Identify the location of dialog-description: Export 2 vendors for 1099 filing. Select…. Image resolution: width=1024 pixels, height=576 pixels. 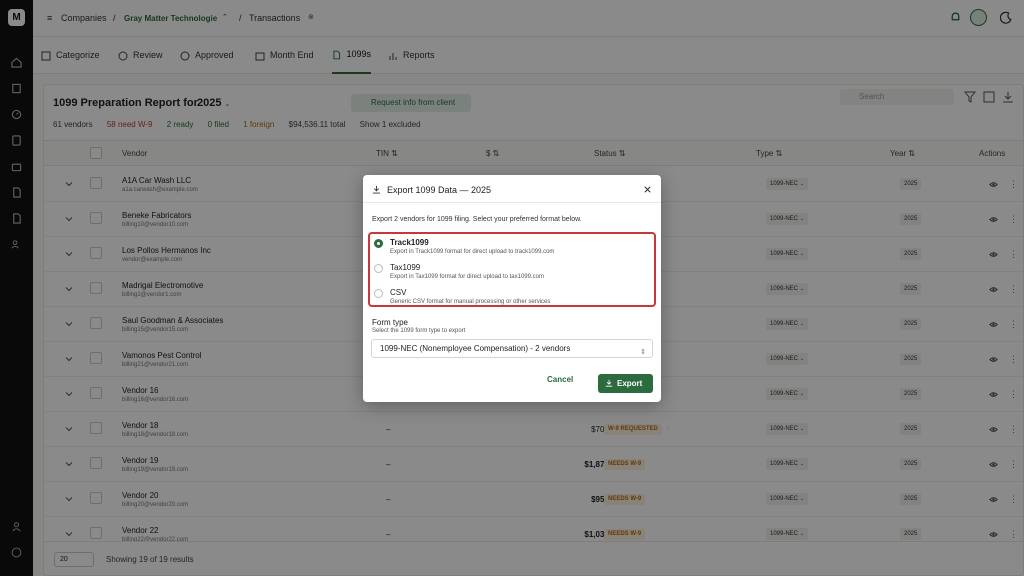
(477, 219).